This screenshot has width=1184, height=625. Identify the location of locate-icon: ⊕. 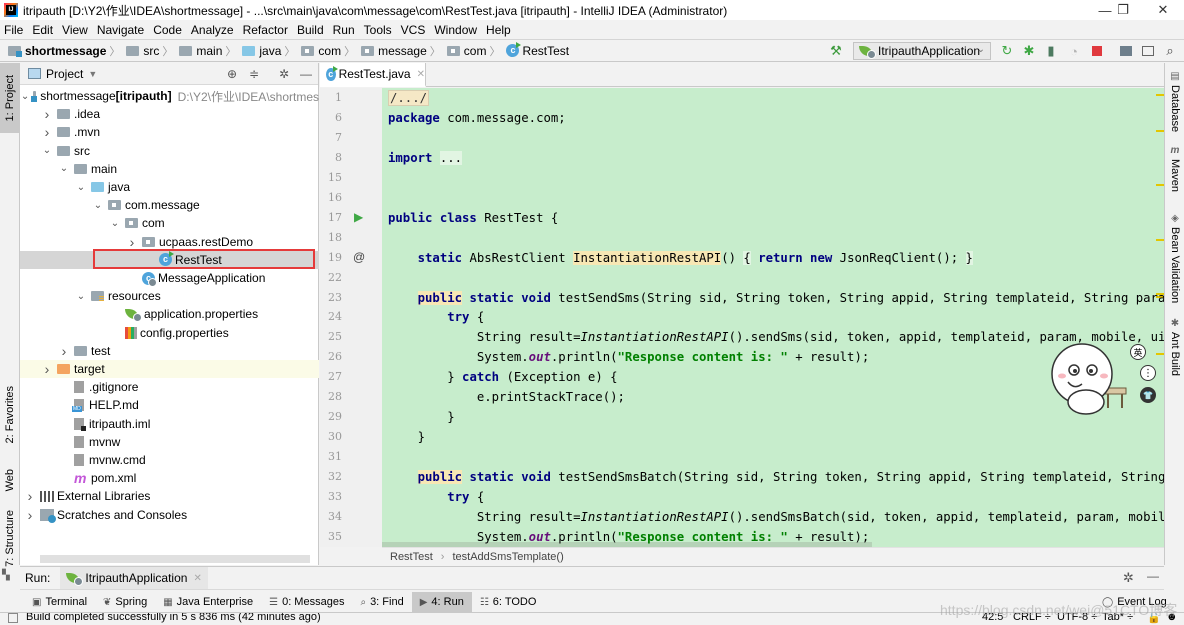
(232, 74).